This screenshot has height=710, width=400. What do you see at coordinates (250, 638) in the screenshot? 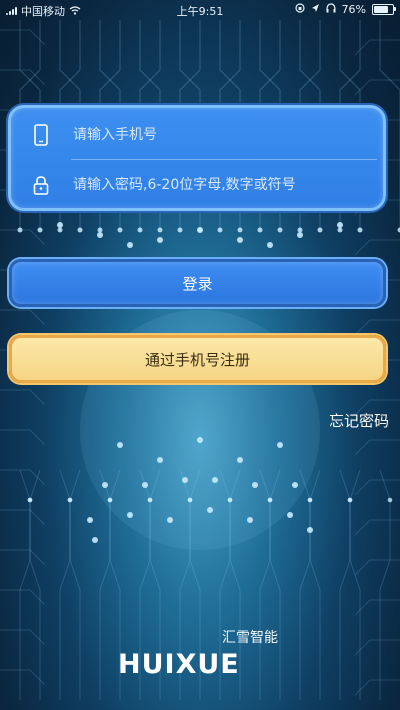
I see `brand-name-cn: 汇雪智能` at bounding box center [250, 638].